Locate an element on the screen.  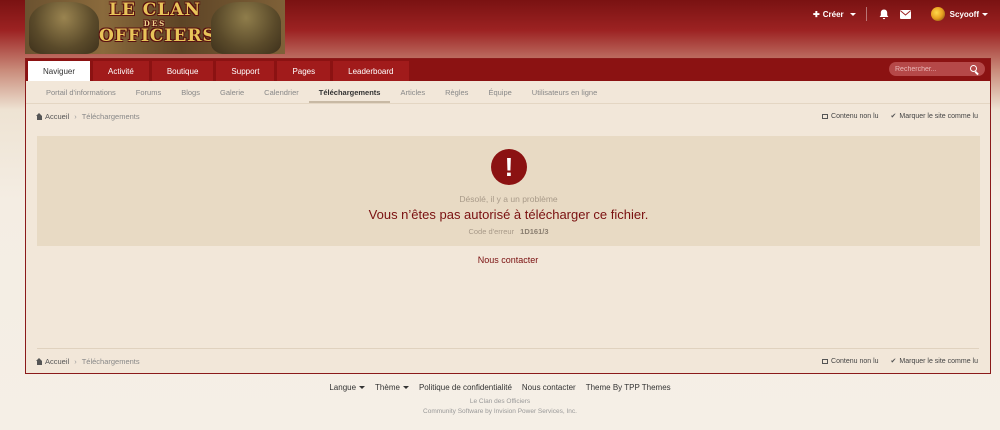
privacy-policy-link: Politique de confidentialité is located at coordinates (465, 387).